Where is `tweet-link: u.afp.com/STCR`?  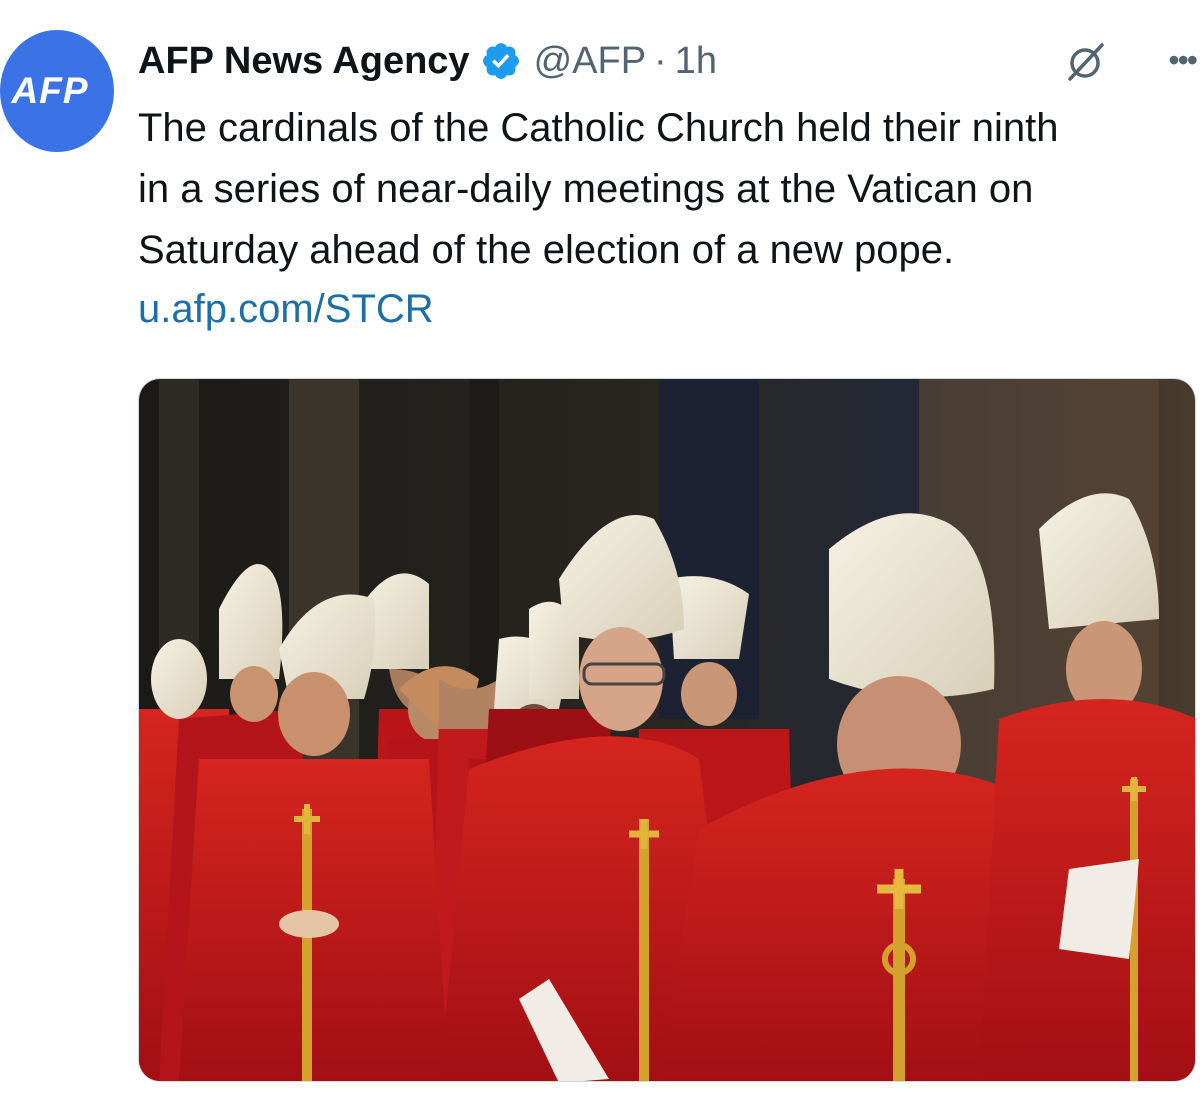
tweet-link: u.afp.com/STCR is located at coordinates (286, 309).